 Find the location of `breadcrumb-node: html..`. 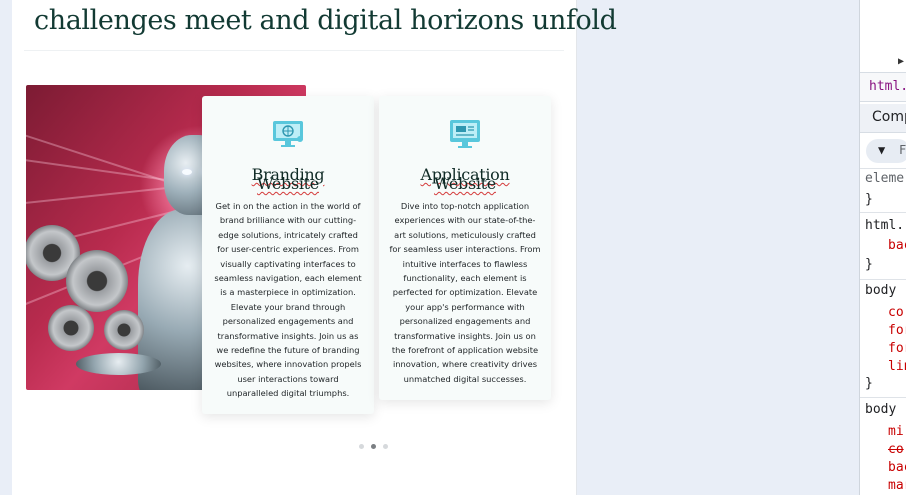

breadcrumb-node: html.. is located at coordinates (887, 86).